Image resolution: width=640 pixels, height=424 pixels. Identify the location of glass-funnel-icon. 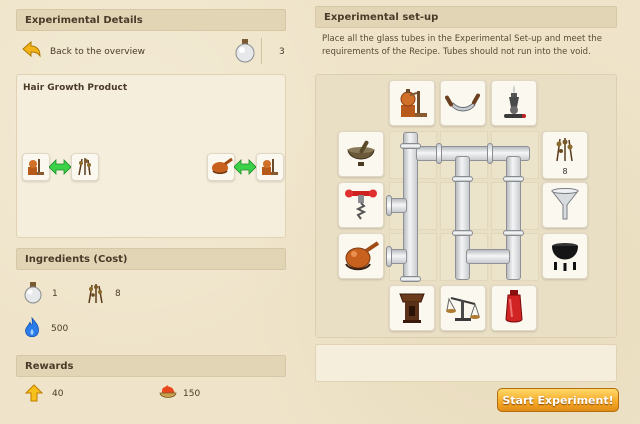
(565, 205).